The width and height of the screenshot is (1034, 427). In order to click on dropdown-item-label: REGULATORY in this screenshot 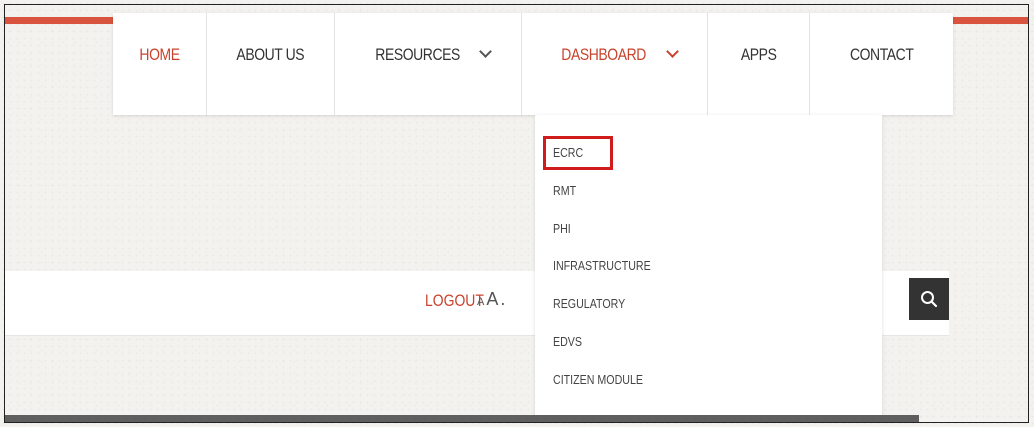, I will do `click(589, 303)`.